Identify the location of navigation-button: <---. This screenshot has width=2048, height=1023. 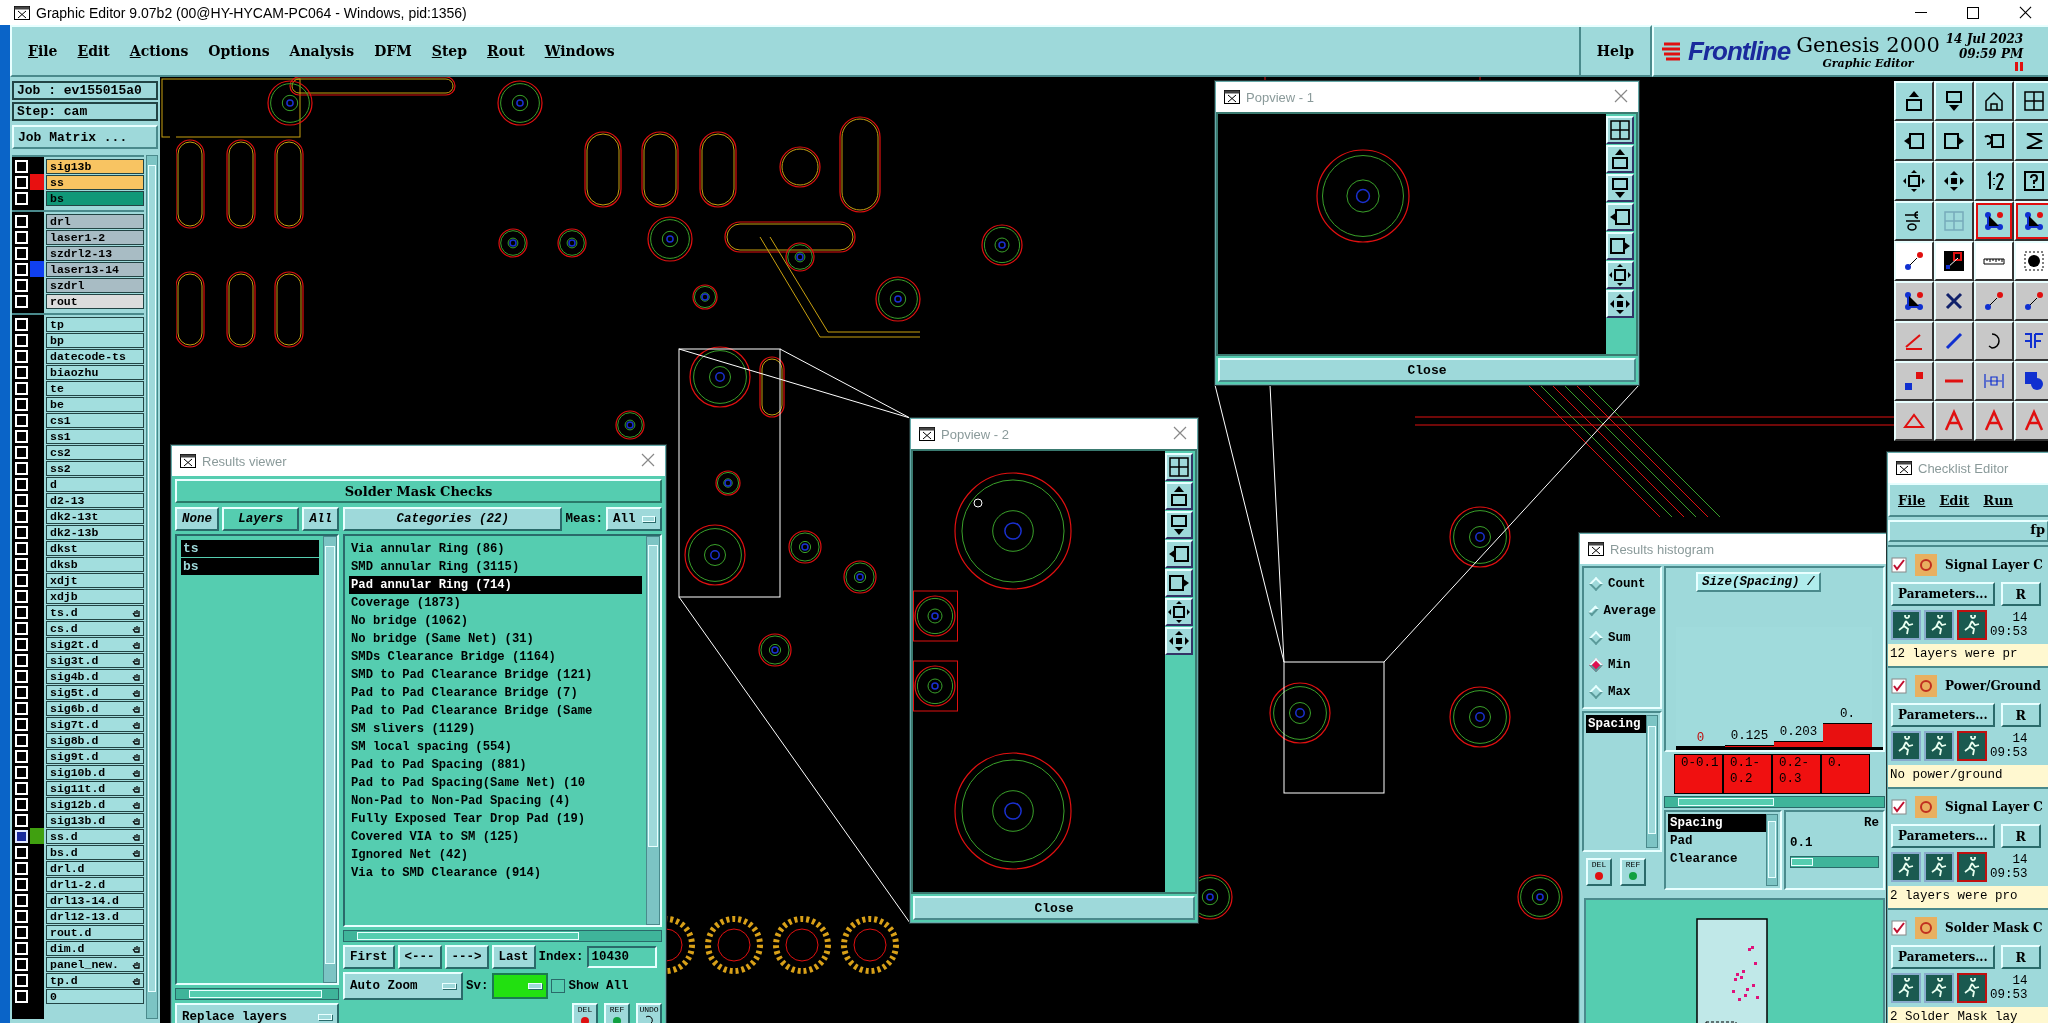
(419, 957).